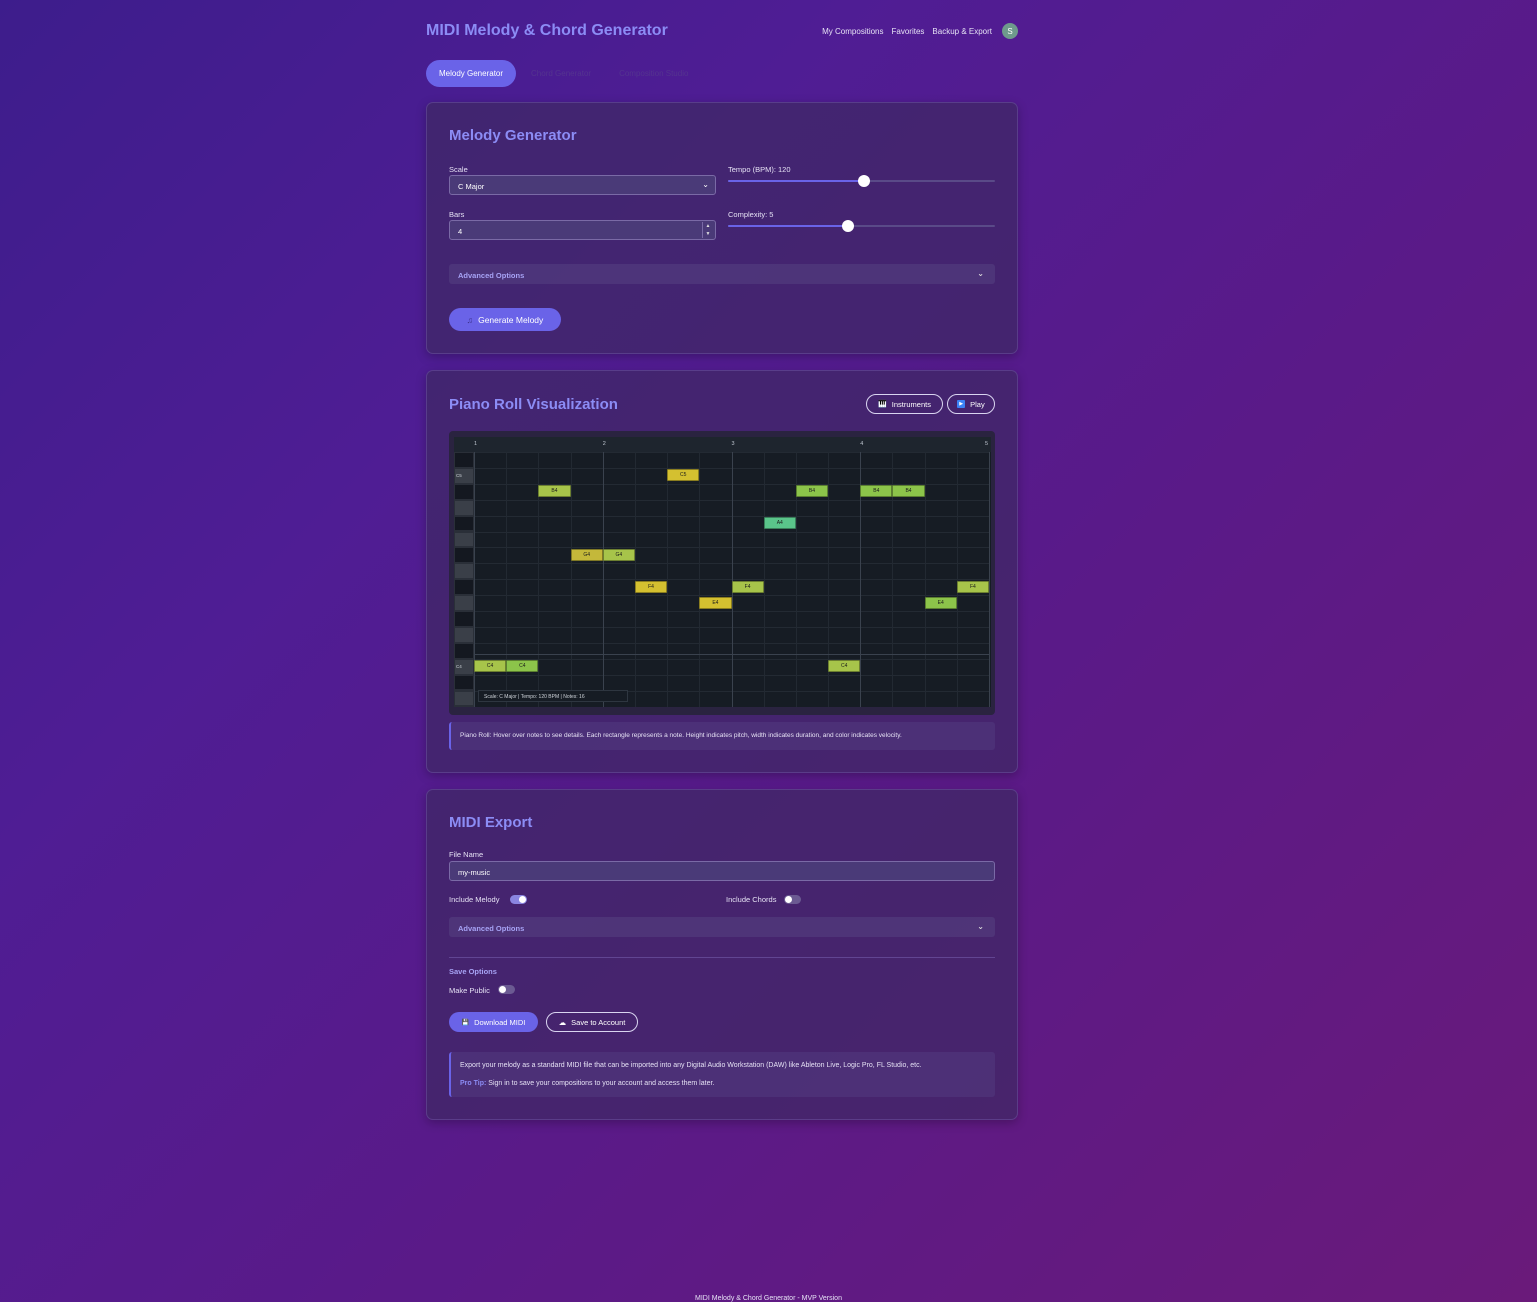 The image size is (1537, 1302). What do you see at coordinates (722, 871) in the screenshot?
I see `file-name-input: my-music` at bounding box center [722, 871].